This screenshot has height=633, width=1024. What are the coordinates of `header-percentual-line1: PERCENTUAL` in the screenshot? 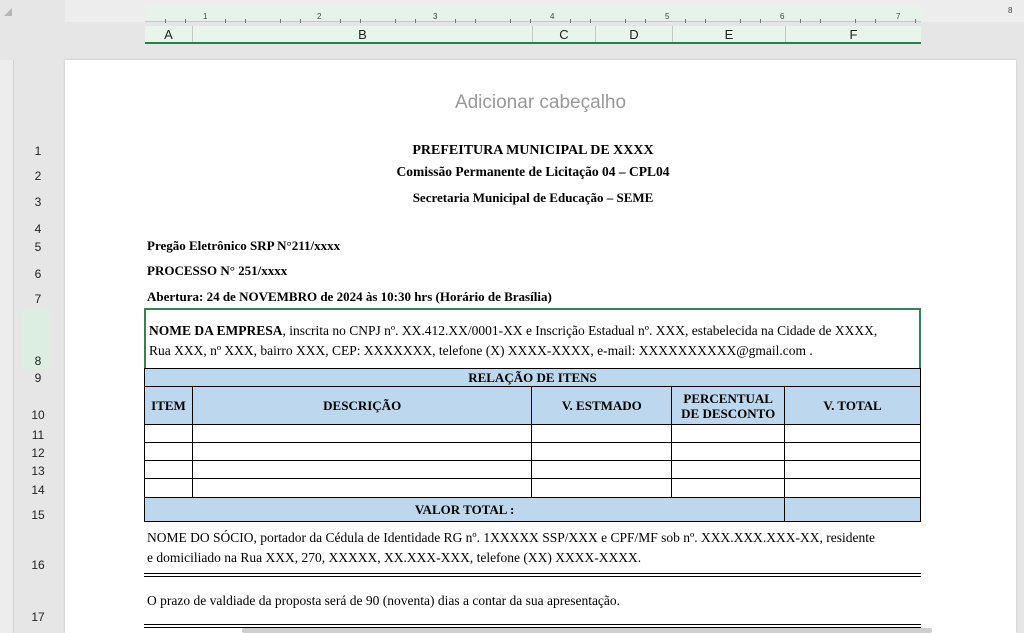 It's located at (728, 398).